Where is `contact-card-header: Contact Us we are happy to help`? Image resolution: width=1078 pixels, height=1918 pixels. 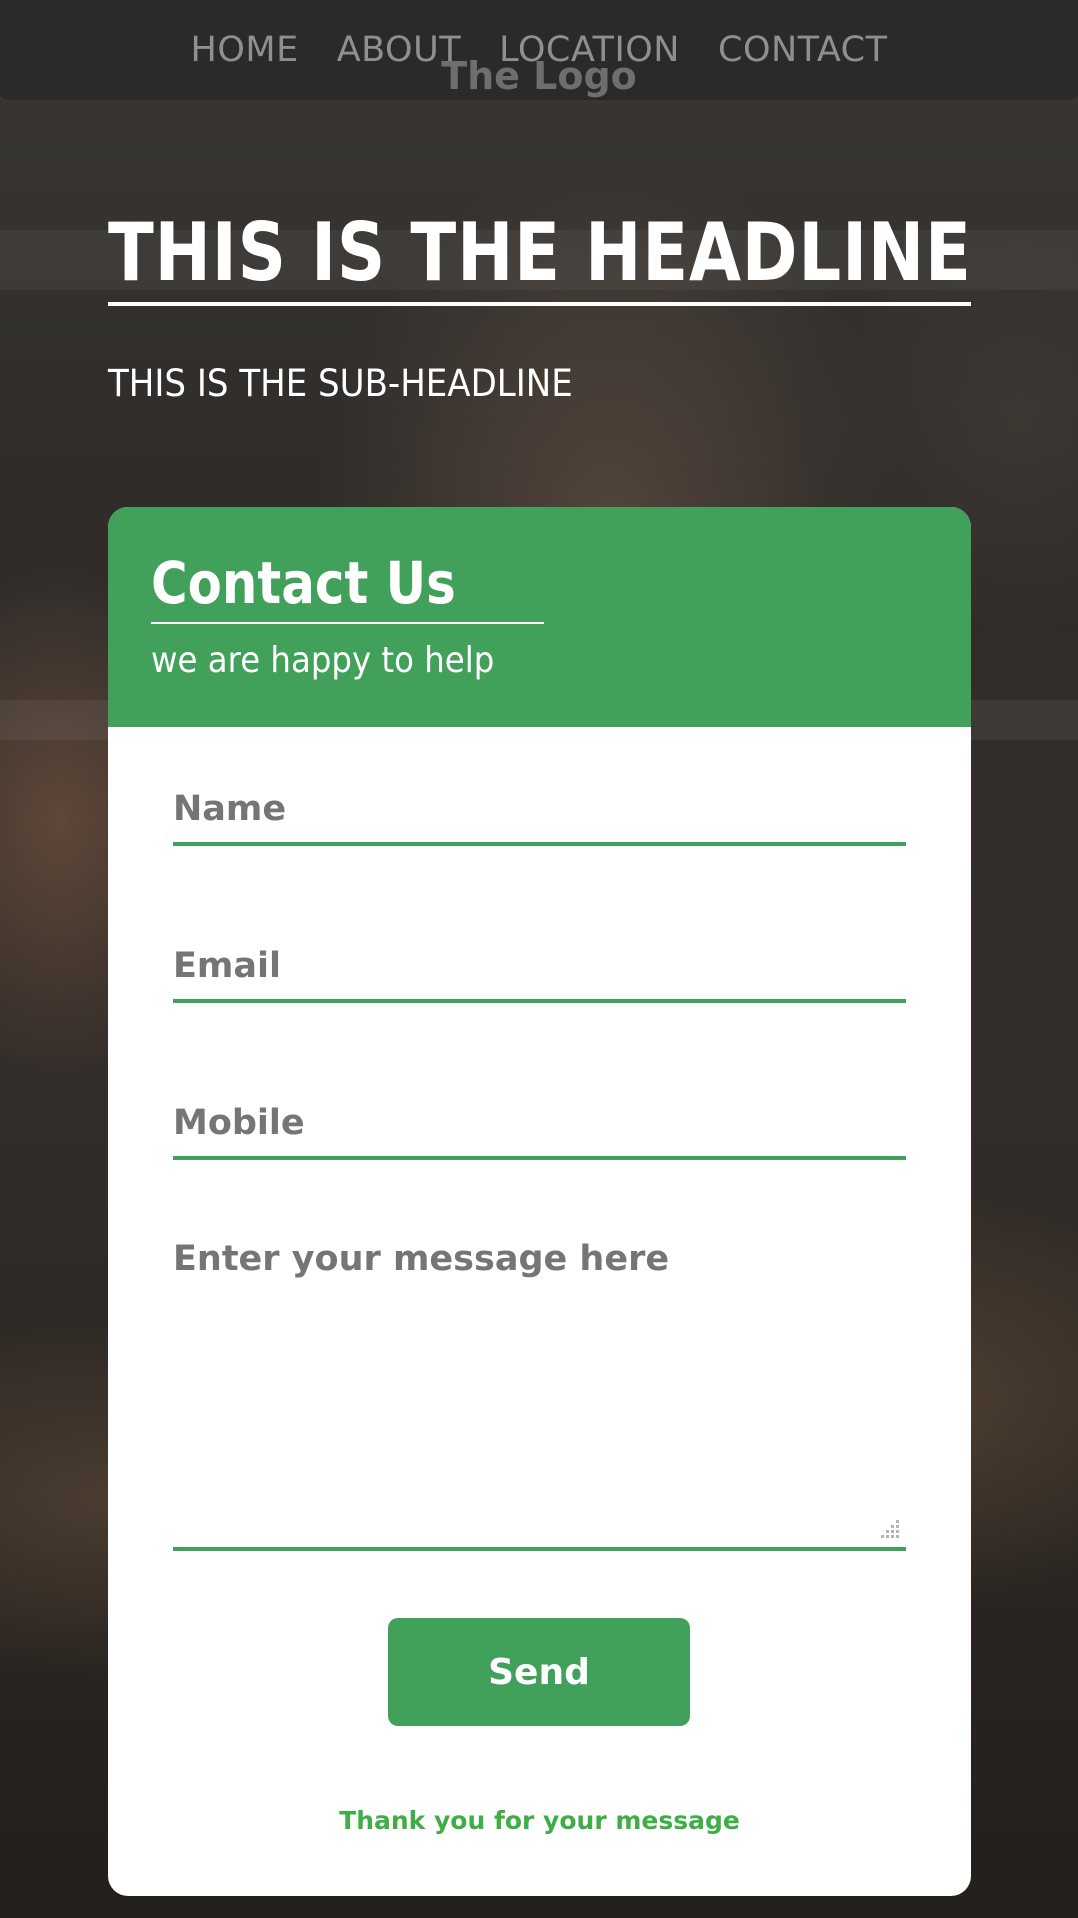
contact-card-header: Contact Us we are happy to help is located at coordinates (539, 617).